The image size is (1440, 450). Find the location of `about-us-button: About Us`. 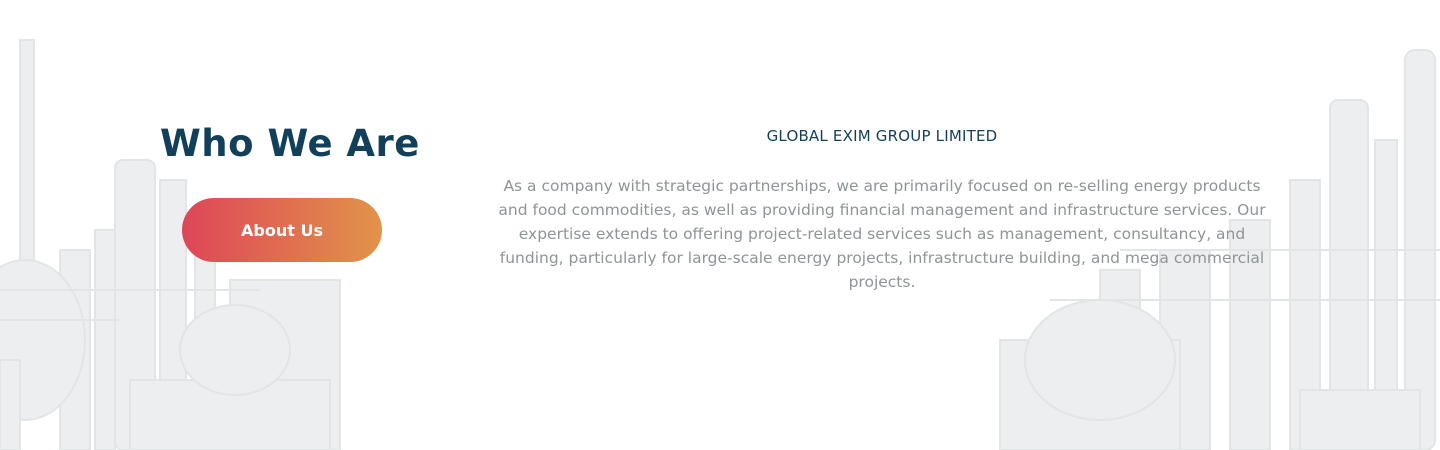

about-us-button: About Us is located at coordinates (282, 230).